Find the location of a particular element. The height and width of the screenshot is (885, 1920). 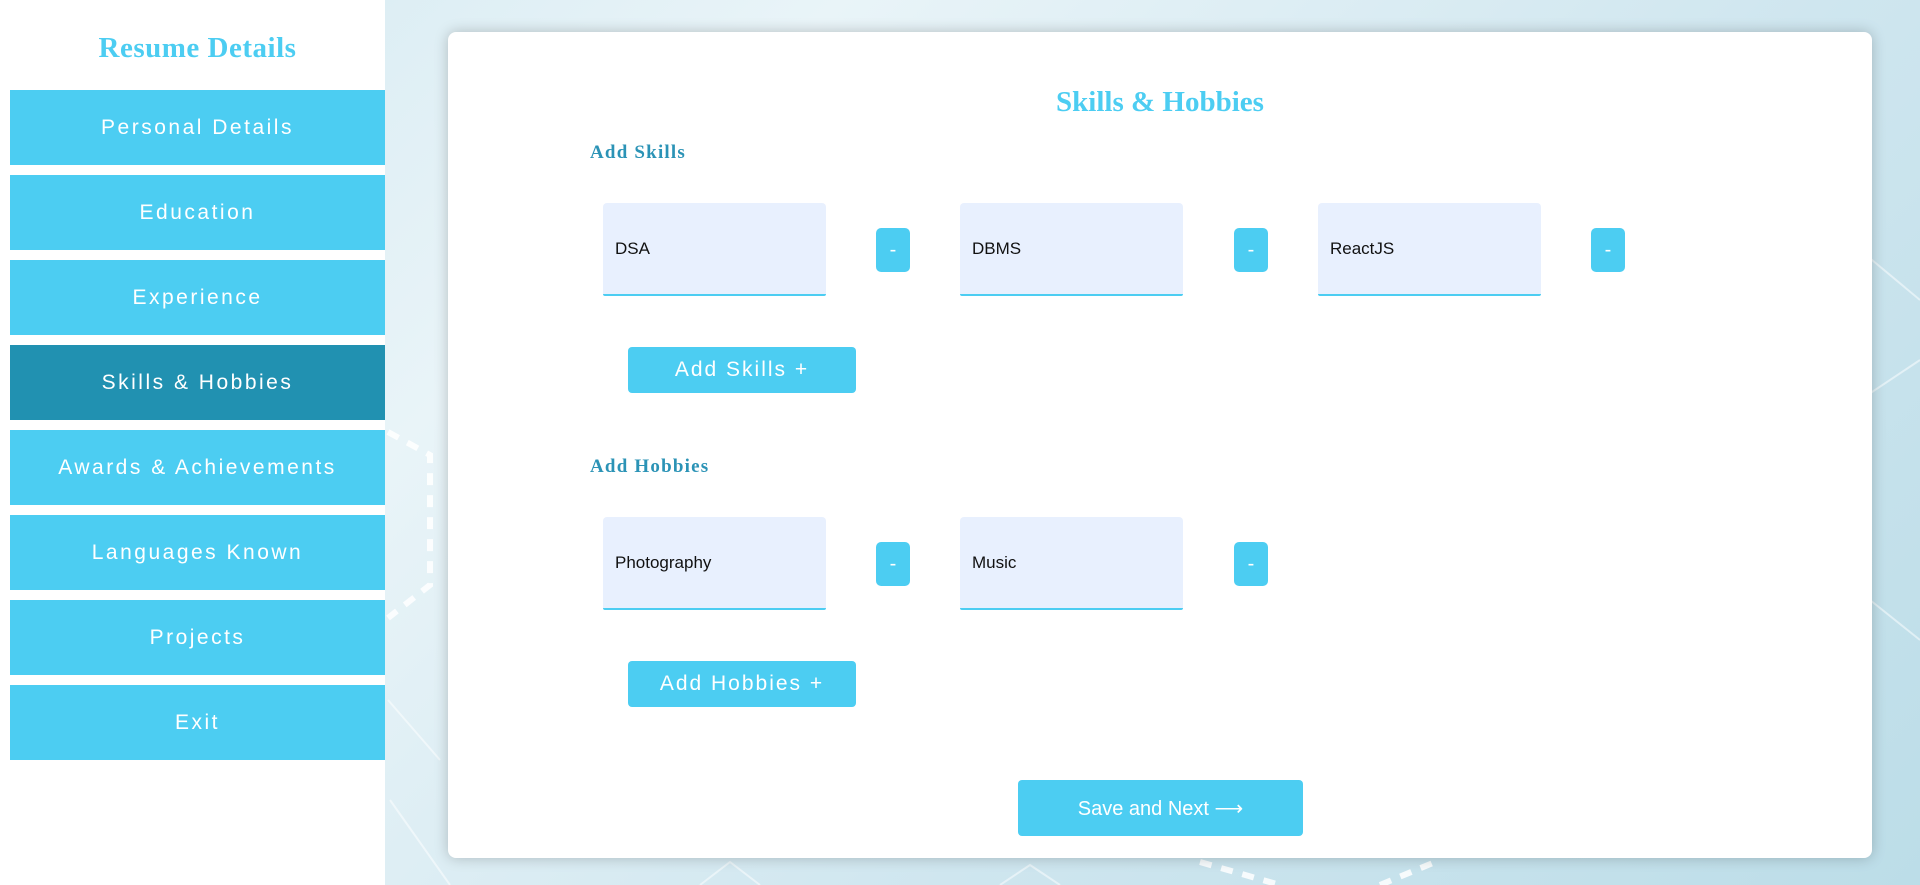

sidebar-item-awards-achievements: Awards & Achievements is located at coordinates (197, 467).